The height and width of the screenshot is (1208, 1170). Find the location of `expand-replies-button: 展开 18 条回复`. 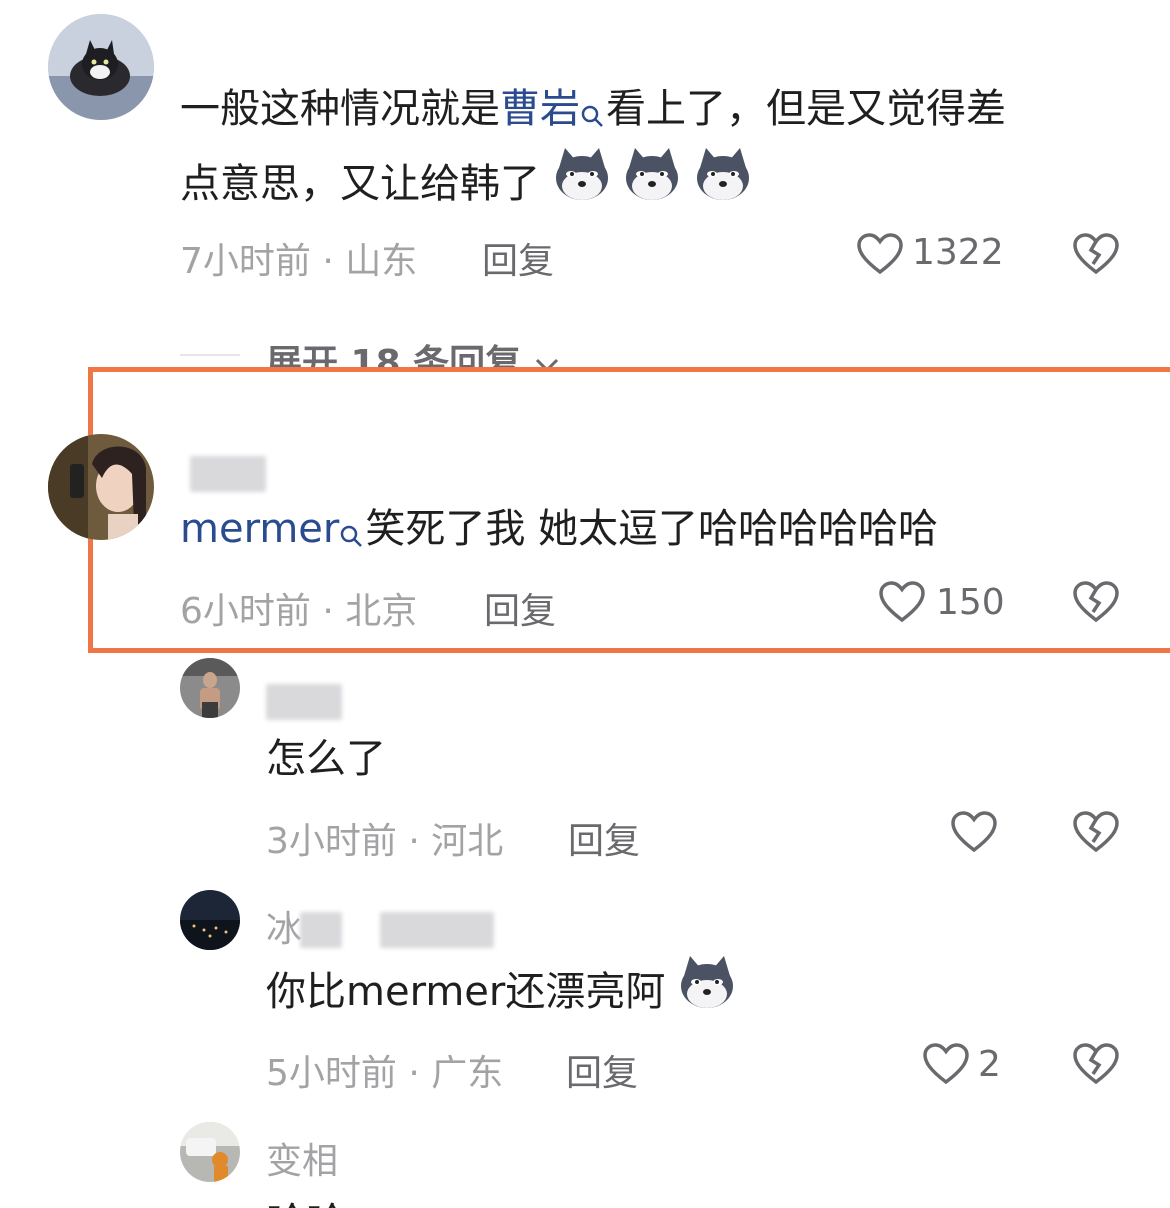

expand-replies-button: 展开 18 条回复 is located at coordinates (413, 351).